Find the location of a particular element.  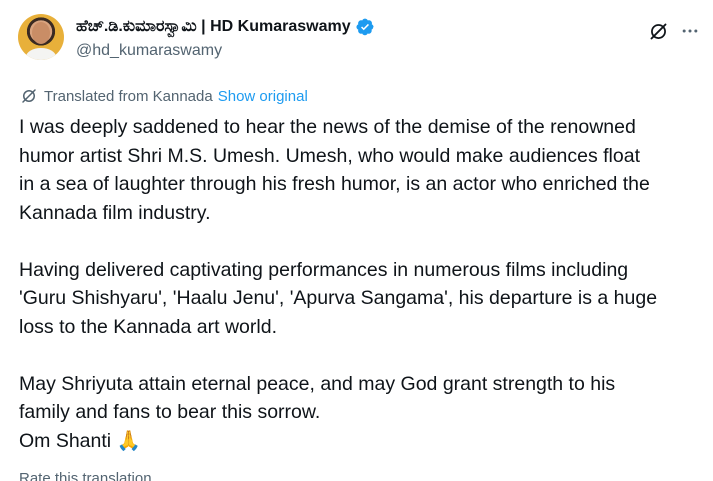

name-row: ಹೆಚ್.ಡಿ.ಕುಮಾರಸ್ವಾಮಿ | HD Kumaraswamy is located at coordinates (225, 27).